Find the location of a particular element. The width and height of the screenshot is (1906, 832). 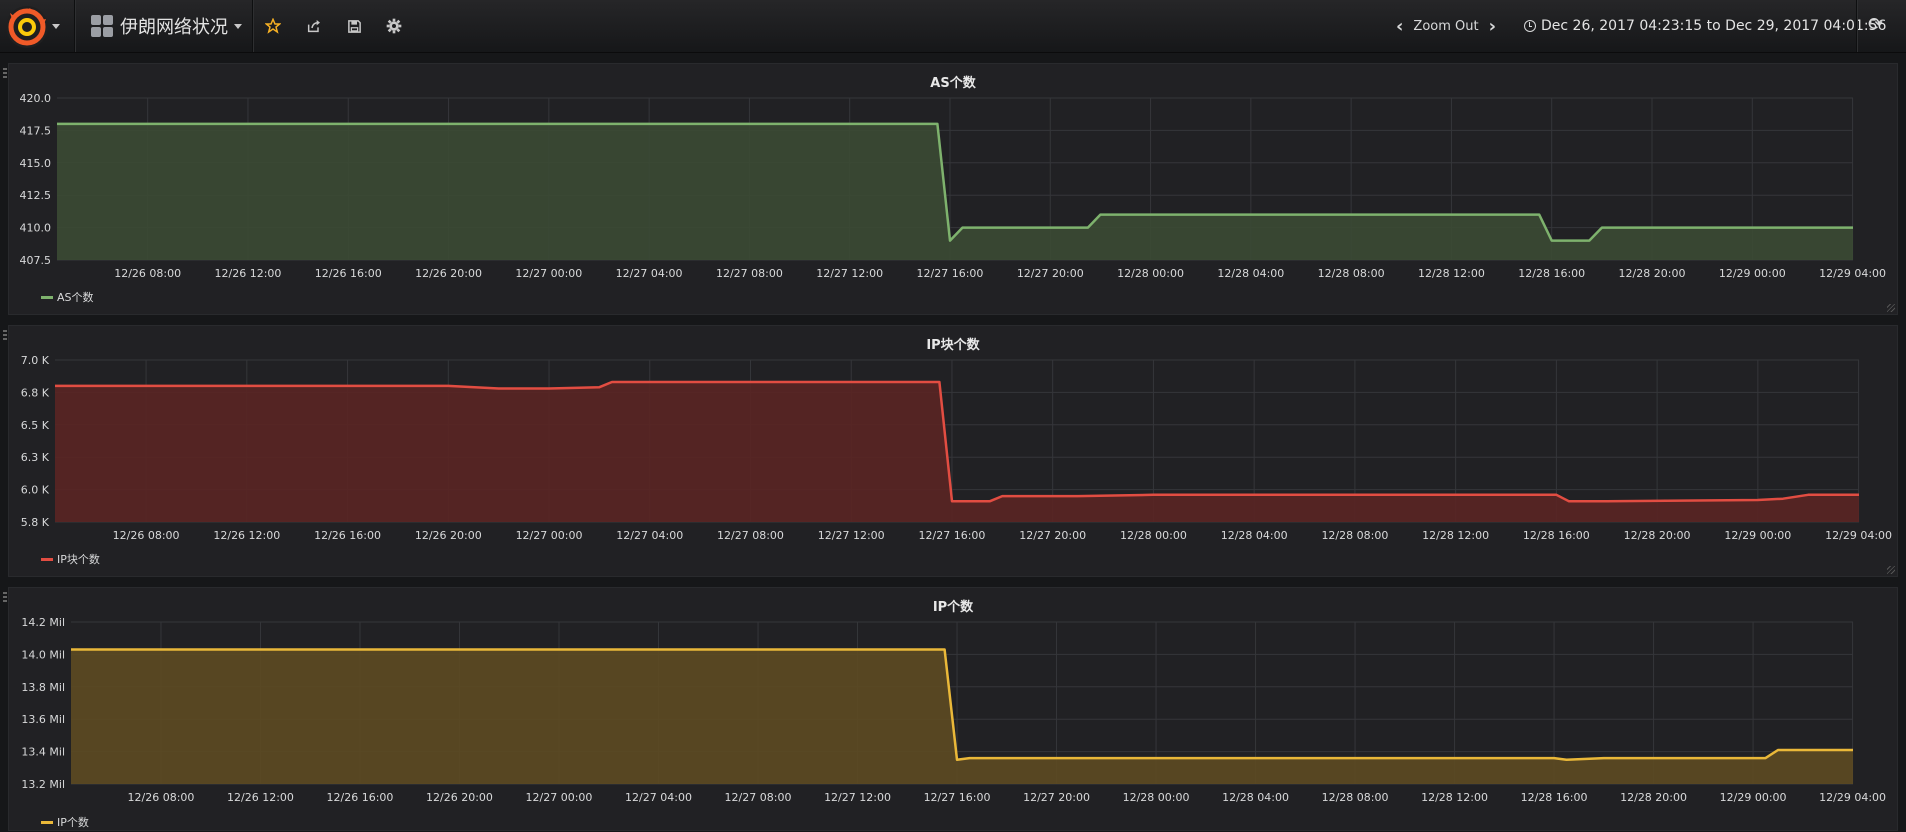

logo-menu-caret-icon is located at coordinates (56, 26).